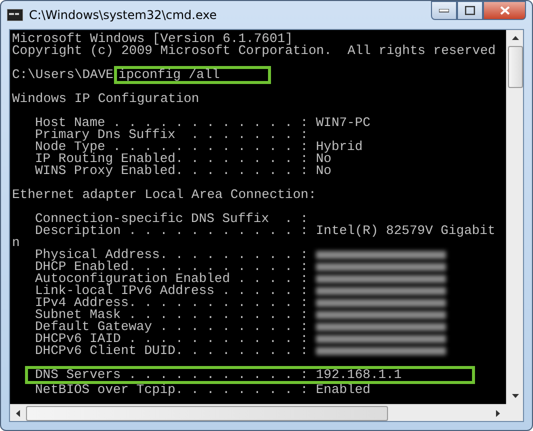 This screenshot has width=533, height=431. What do you see at coordinates (152, 39) in the screenshot?
I see `terminal-line: Microsoft Windows [Version 6.1.7601]` at bounding box center [152, 39].